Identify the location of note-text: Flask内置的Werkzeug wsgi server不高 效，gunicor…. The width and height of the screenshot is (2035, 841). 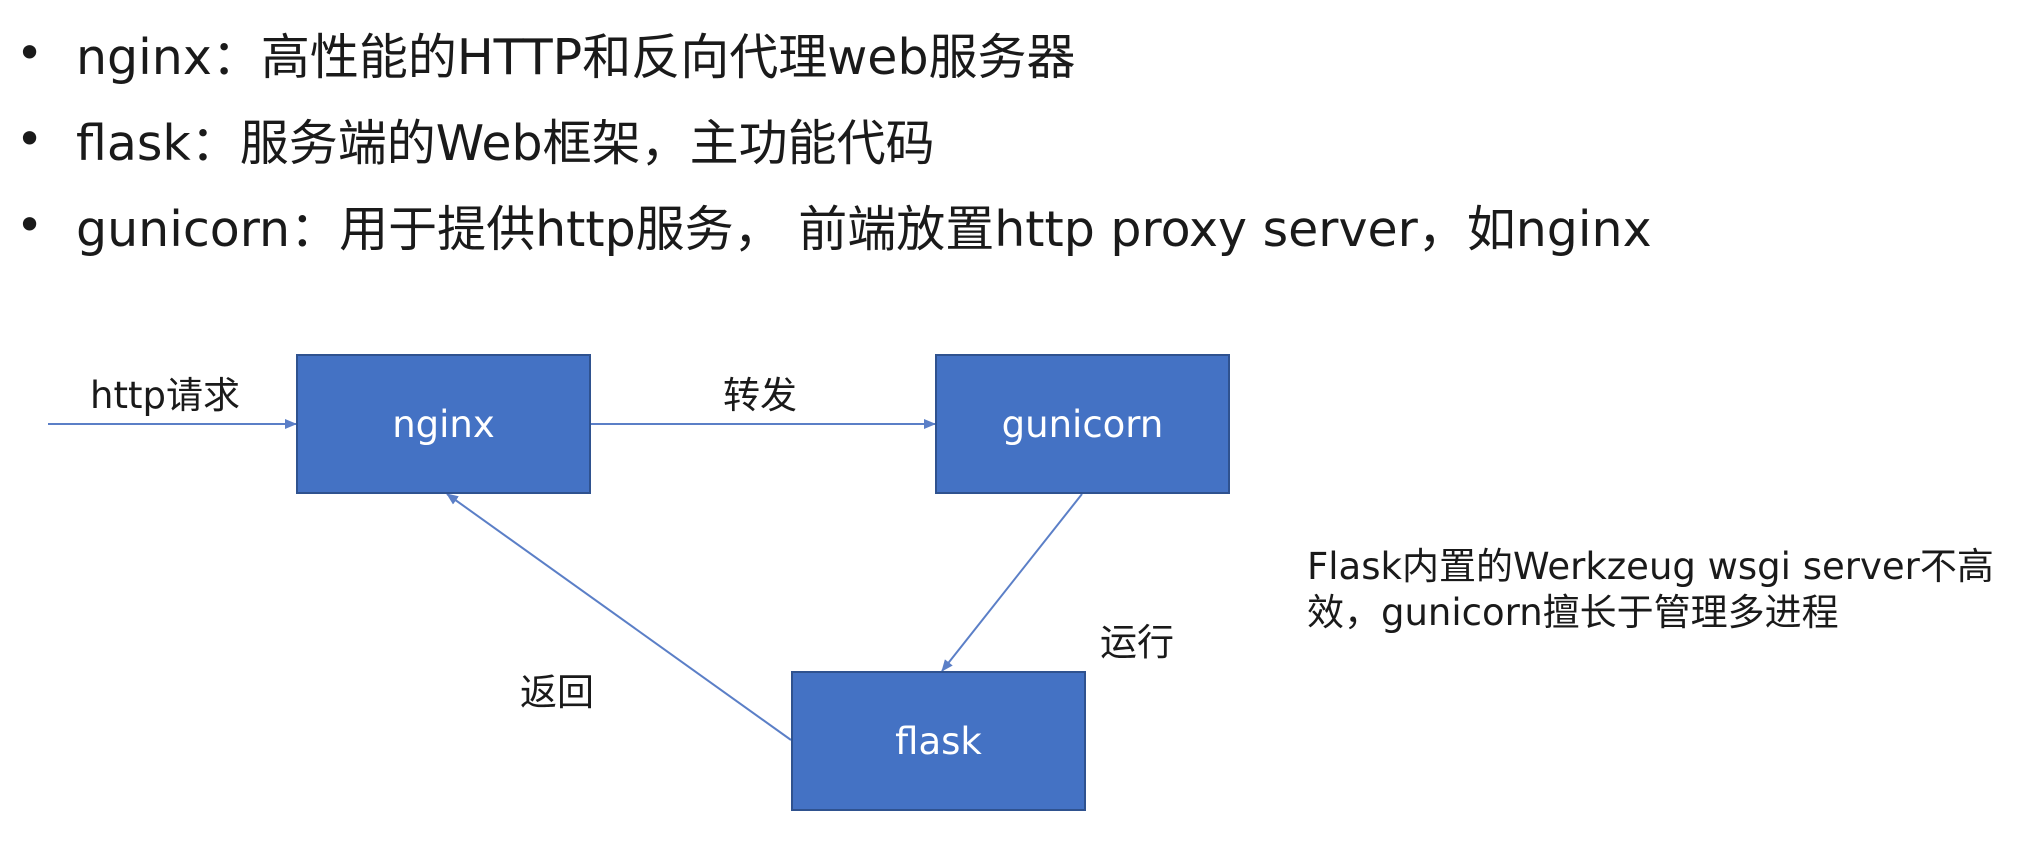
(1650, 590).